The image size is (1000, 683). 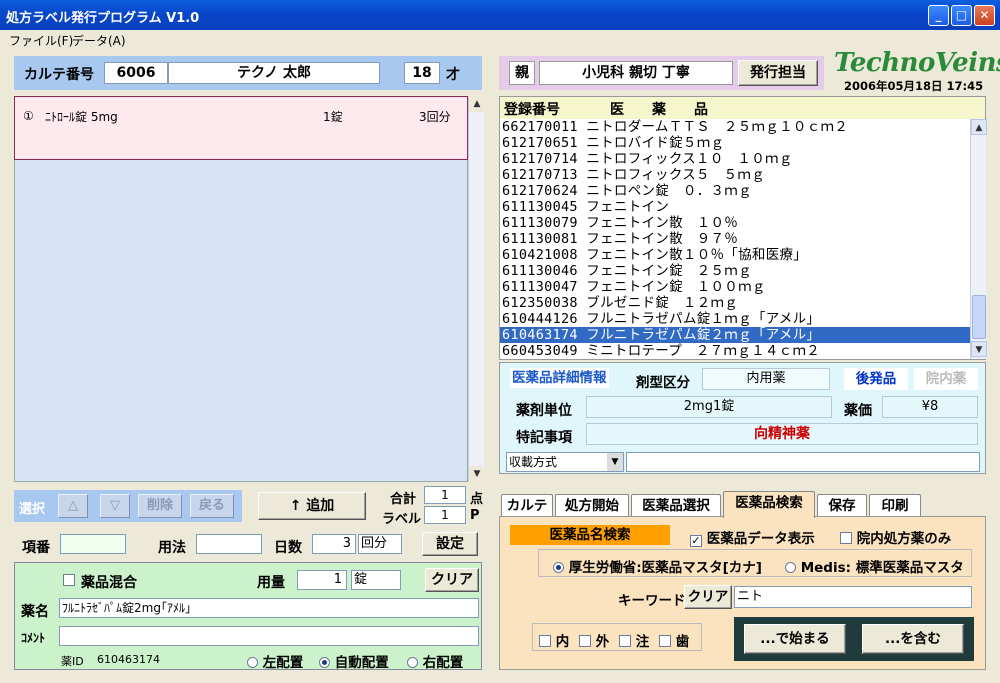 I want to click on drug-row: 611130079 フェニトイン散 １０％, so click(x=735, y=223).